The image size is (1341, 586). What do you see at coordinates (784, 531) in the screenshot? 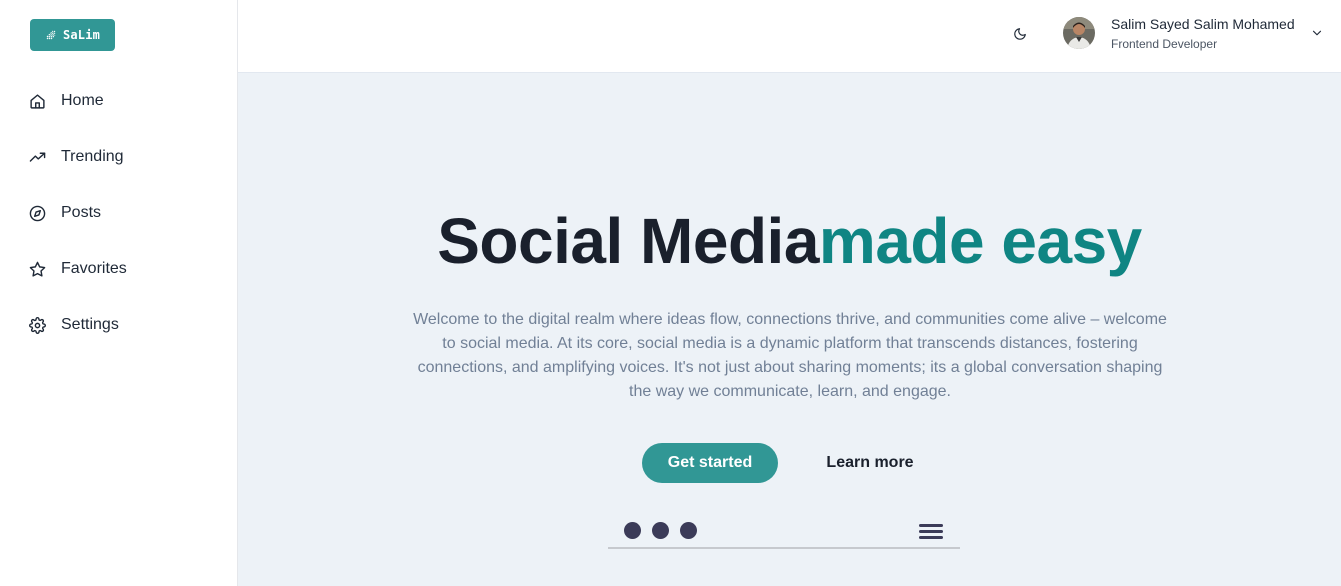
I see `browser-mockup` at bounding box center [784, 531].